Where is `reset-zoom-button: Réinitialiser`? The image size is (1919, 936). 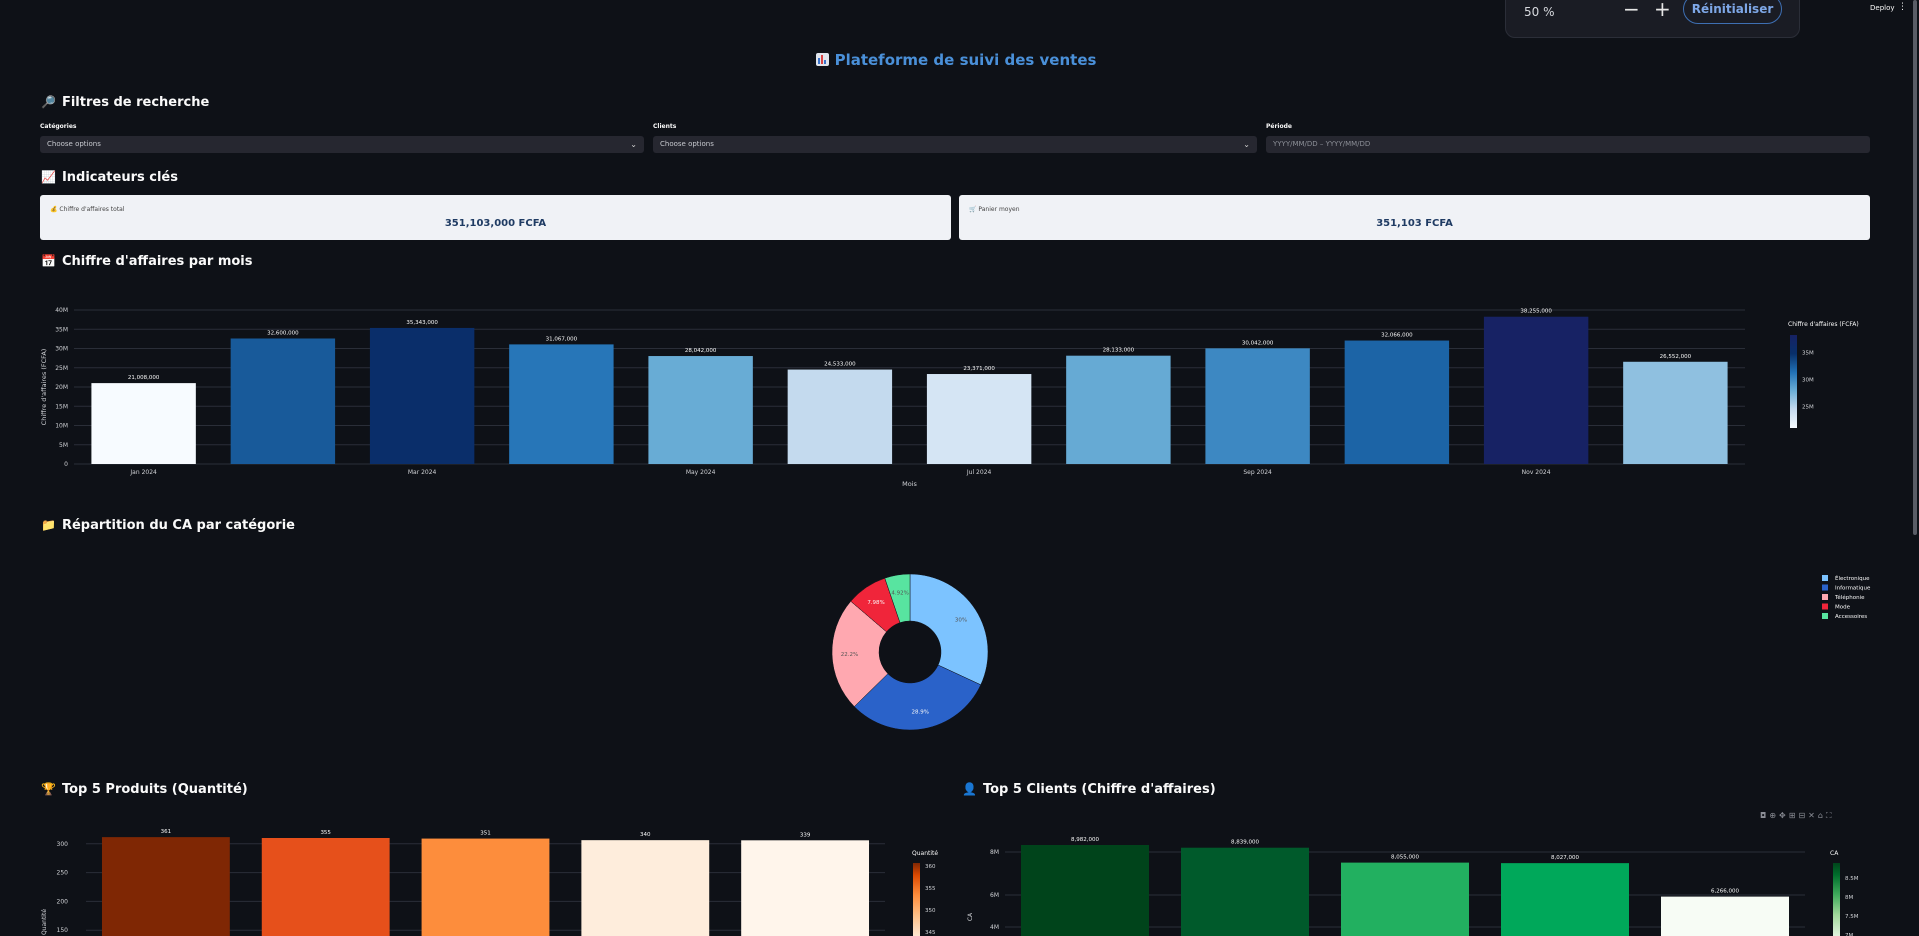
reset-zoom-button: Réinitialiser is located at coordinates (1732, 12).